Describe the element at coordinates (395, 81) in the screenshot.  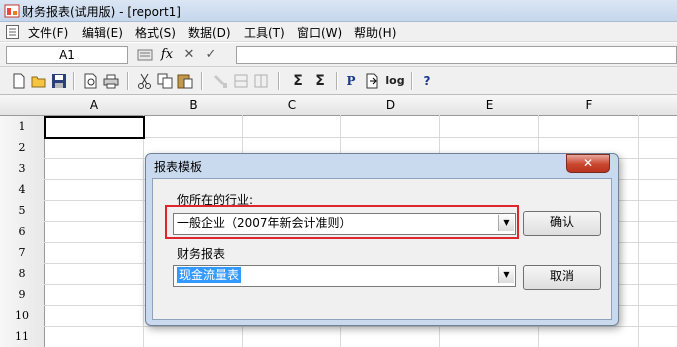
I see `log-icon: log` at that location.